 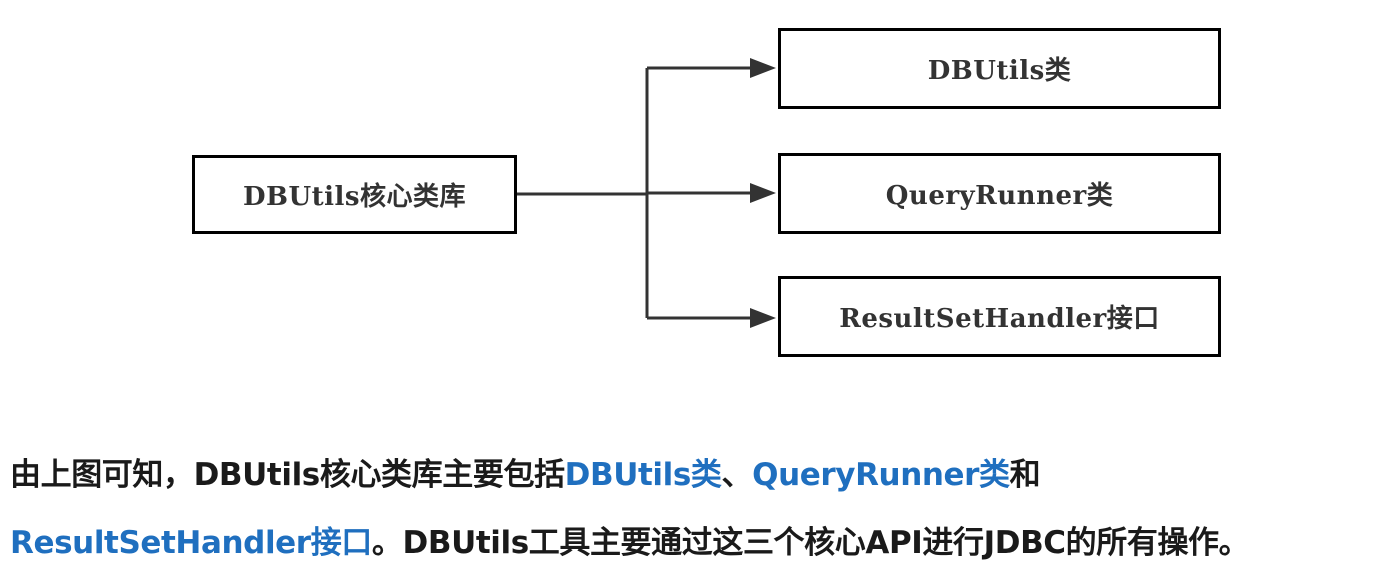 What do you see at coordinates (999, 68) in the screenshot?
I see `node-dbutils-class: DBUtils类` at bounding box center [999, 68].